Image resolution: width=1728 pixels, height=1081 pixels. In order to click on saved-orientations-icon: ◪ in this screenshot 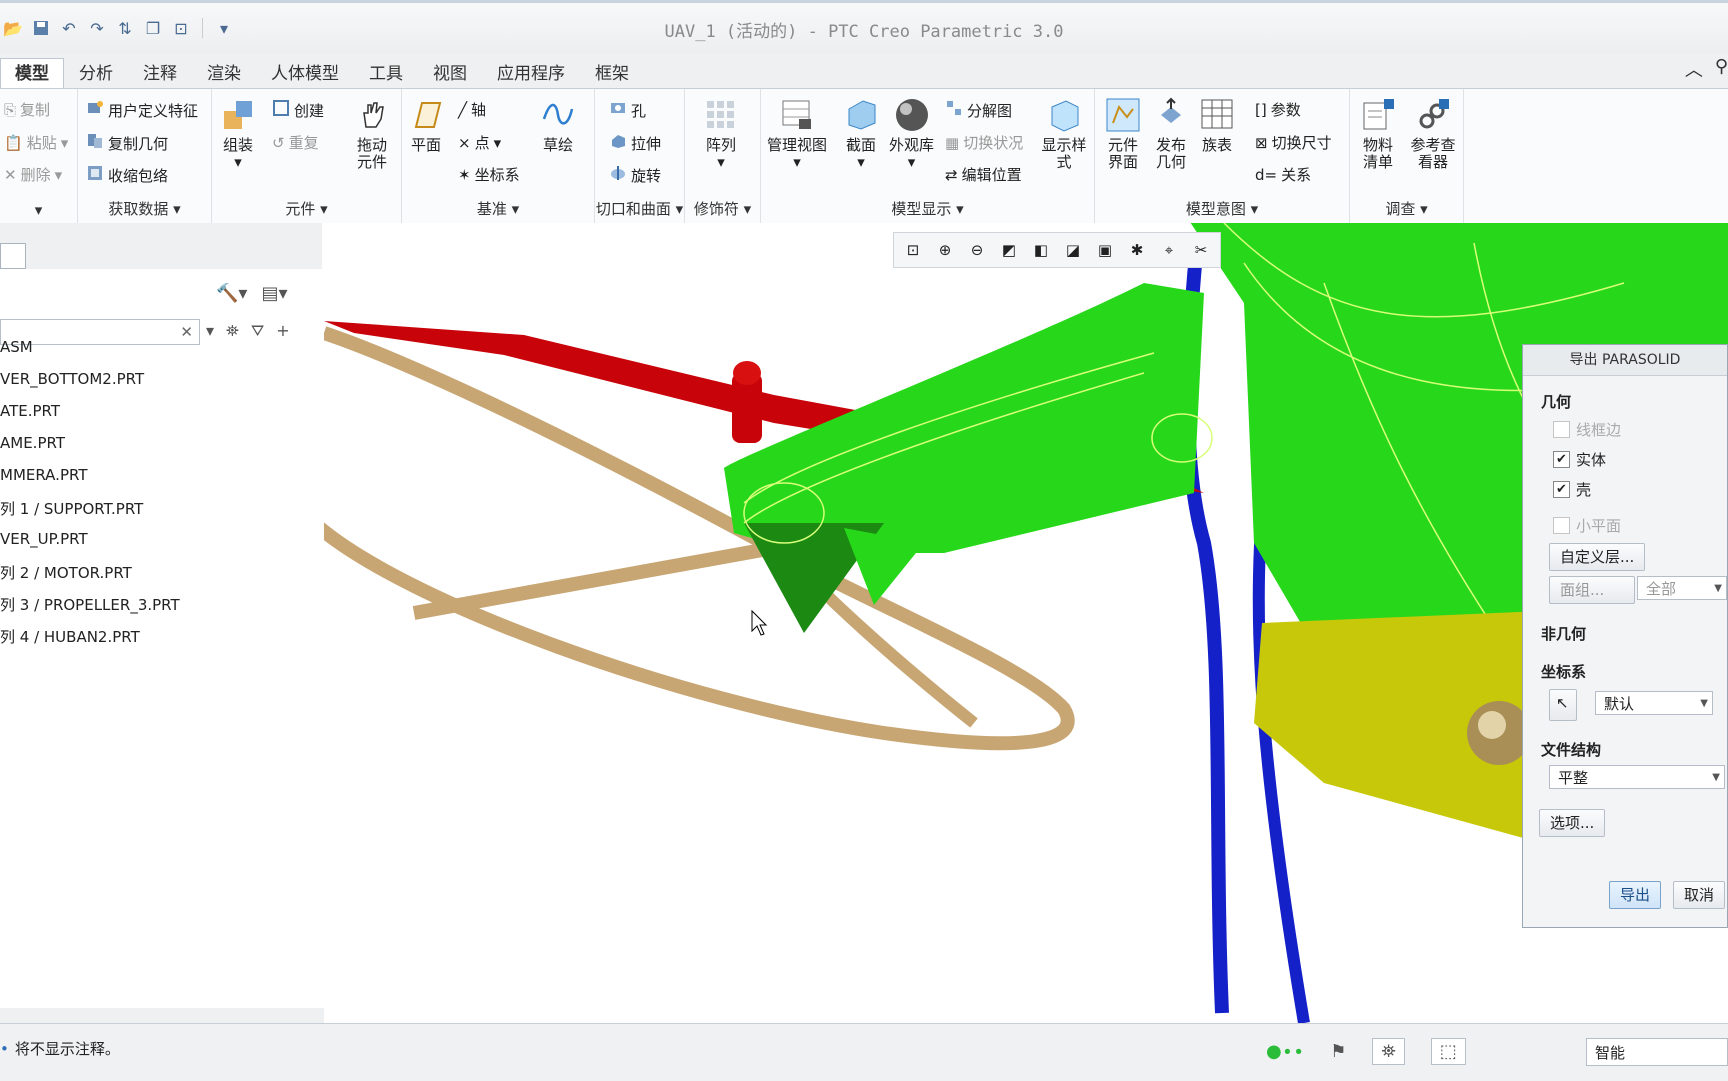, I will do `click(1073, 250)`.